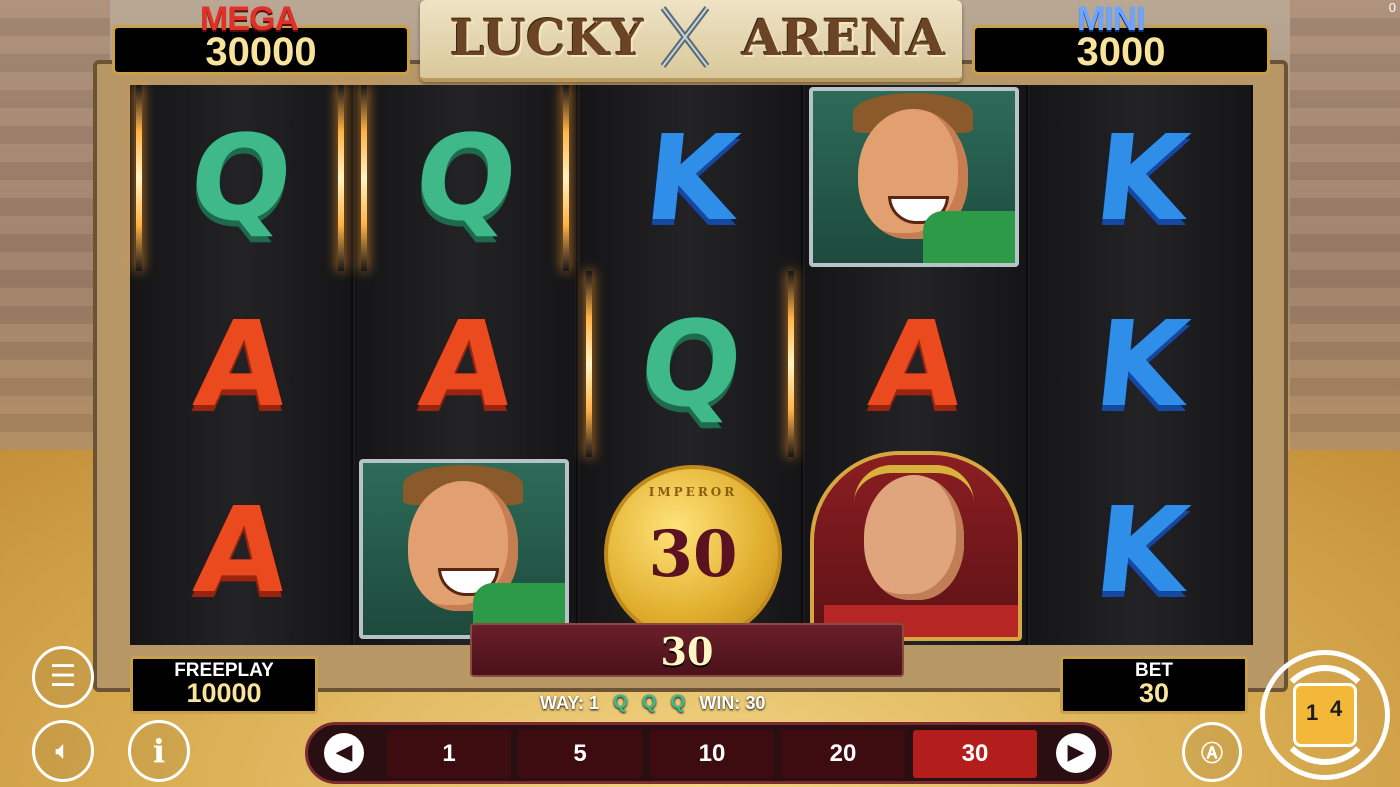  I want to click on arrow-left-icon: ◀, so click(344, 752).